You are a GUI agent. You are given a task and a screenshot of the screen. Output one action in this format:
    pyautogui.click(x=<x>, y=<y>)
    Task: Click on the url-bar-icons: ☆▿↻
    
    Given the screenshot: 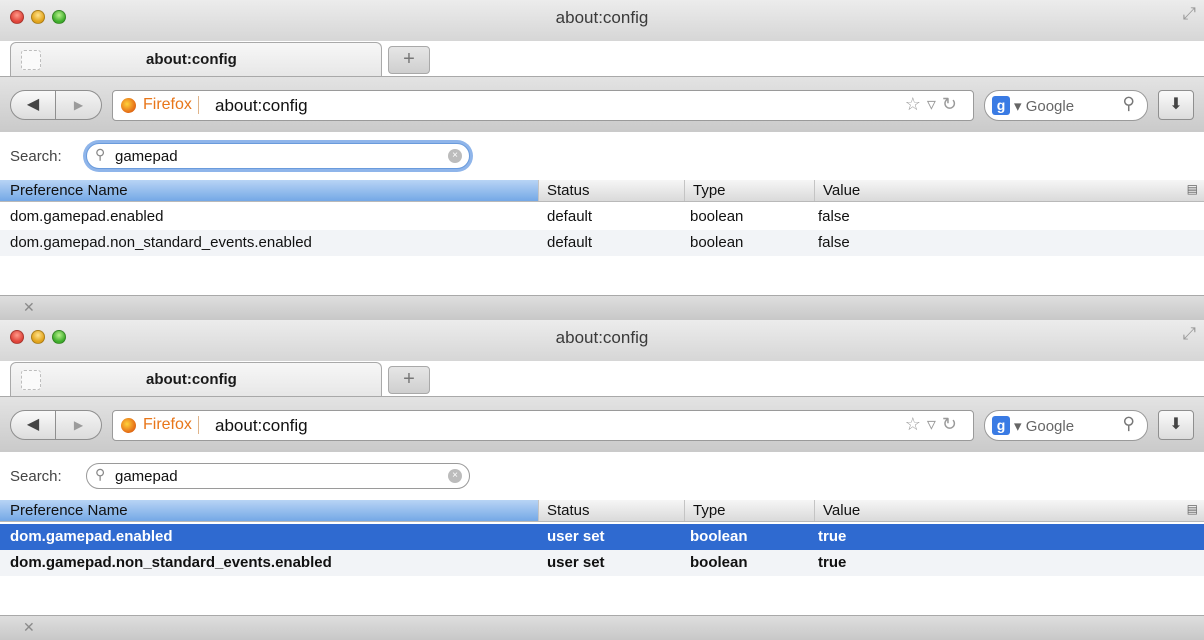 What is the action you would take?
    pyautogui.click(x=934, y=104)
    